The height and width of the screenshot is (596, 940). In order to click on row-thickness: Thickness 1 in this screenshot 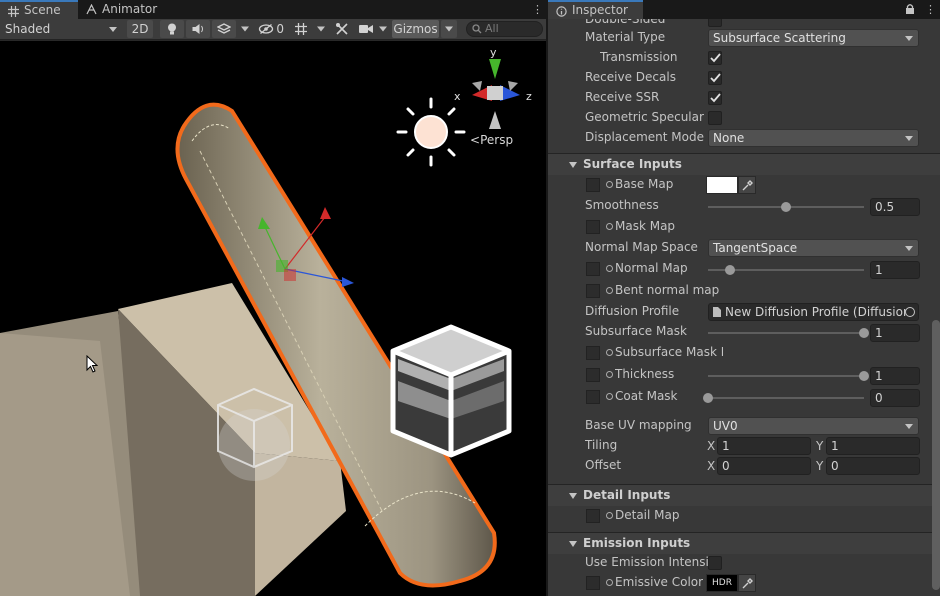, I will do `click(744, 375)`.